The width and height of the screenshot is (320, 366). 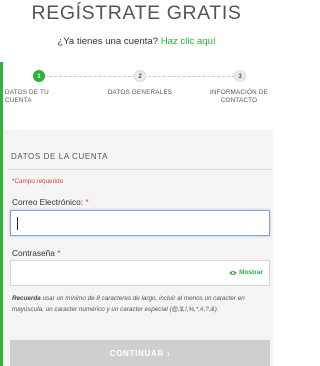 What do you see at coordinates (38, 181) in the screenshot?
I see `required-note: *Campo requerido` at bounding box center [38, 181].